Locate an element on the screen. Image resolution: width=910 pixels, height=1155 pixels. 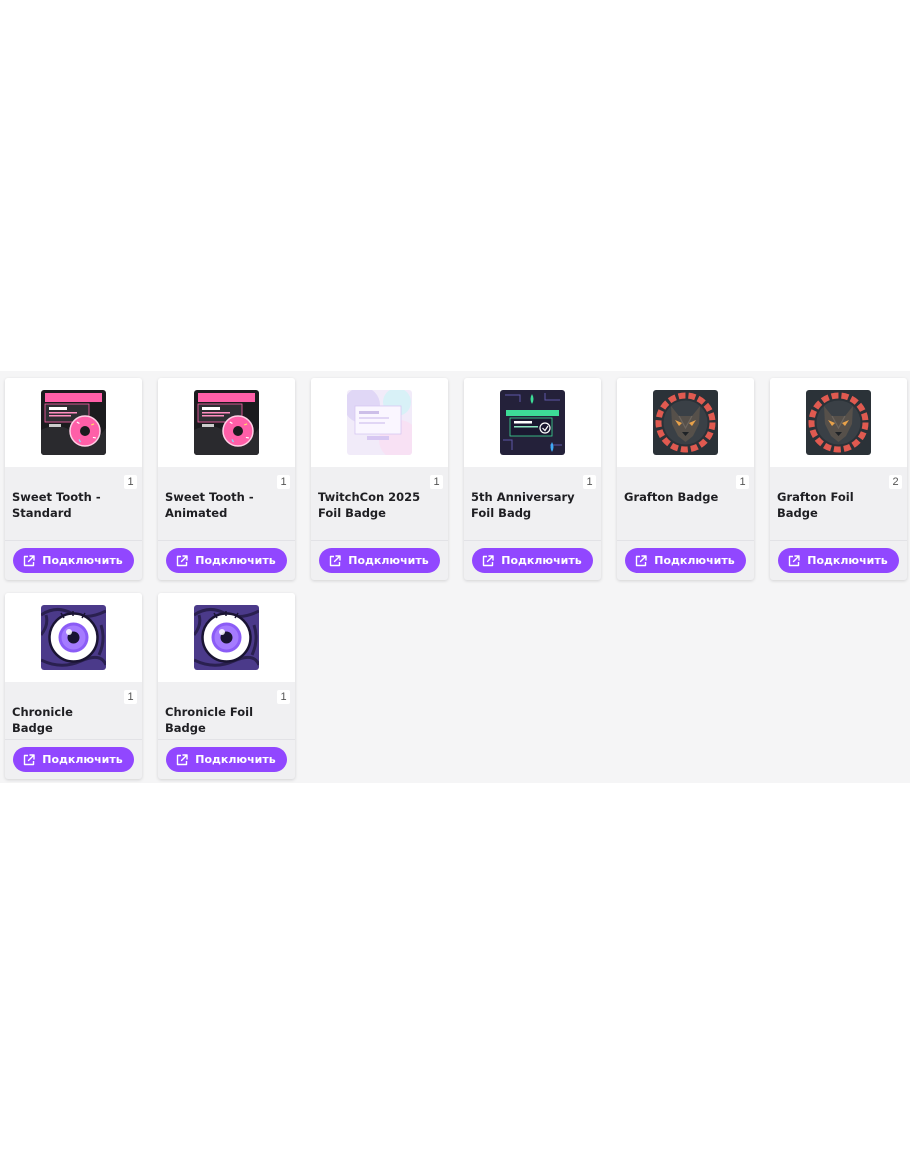
badge-title: Sweet Tooth - Standard is located at coordinates (56, 505).